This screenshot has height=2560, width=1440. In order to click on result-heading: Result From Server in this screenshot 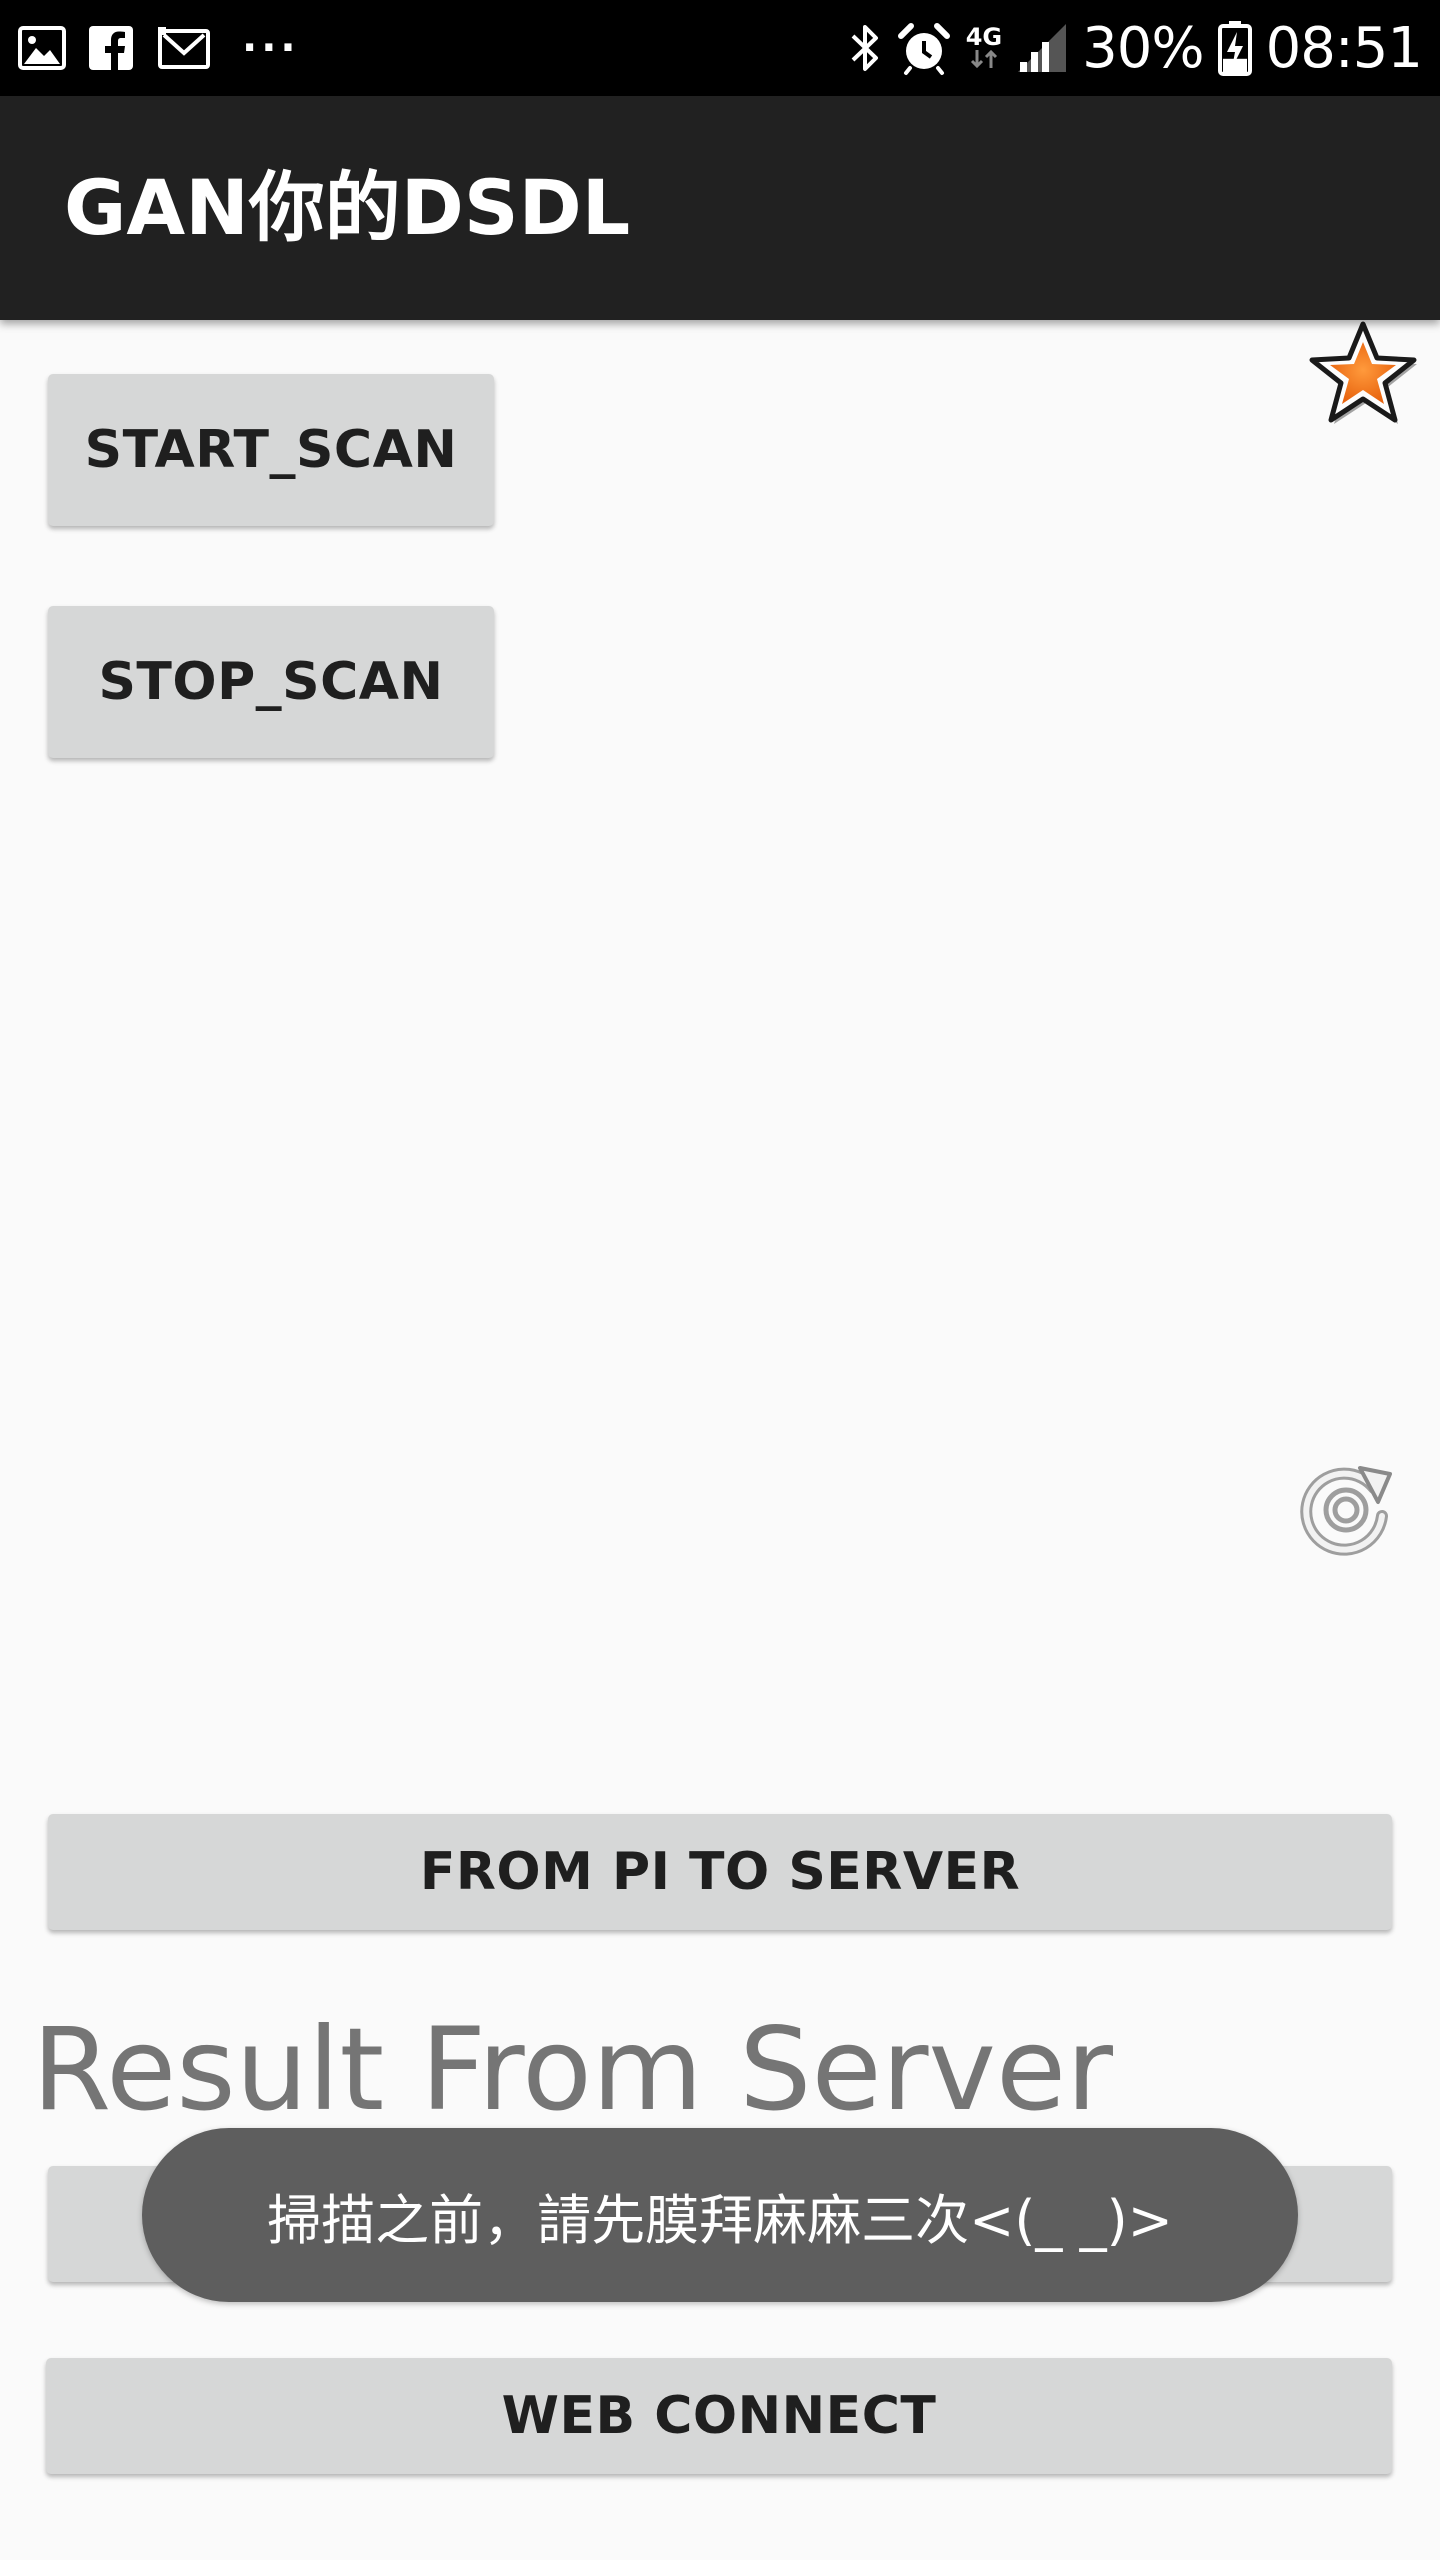, I will do `click(572, 2069)`.